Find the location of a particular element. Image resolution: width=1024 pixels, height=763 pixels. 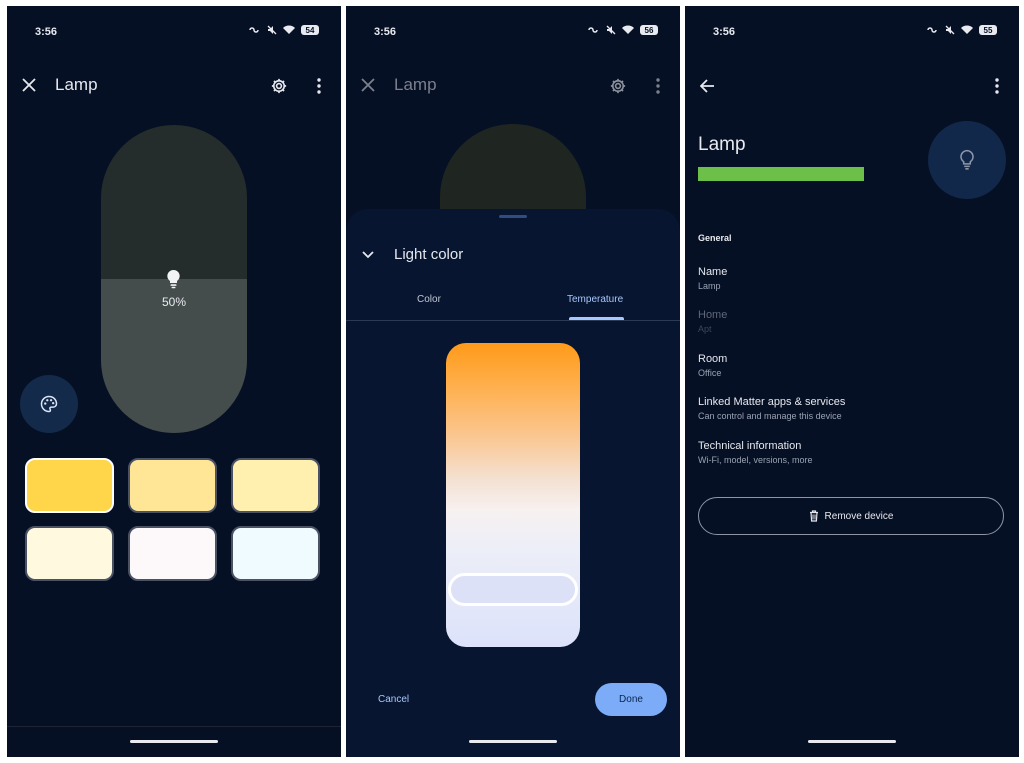

status-icons: 55 is located at coordinates (962, 30).